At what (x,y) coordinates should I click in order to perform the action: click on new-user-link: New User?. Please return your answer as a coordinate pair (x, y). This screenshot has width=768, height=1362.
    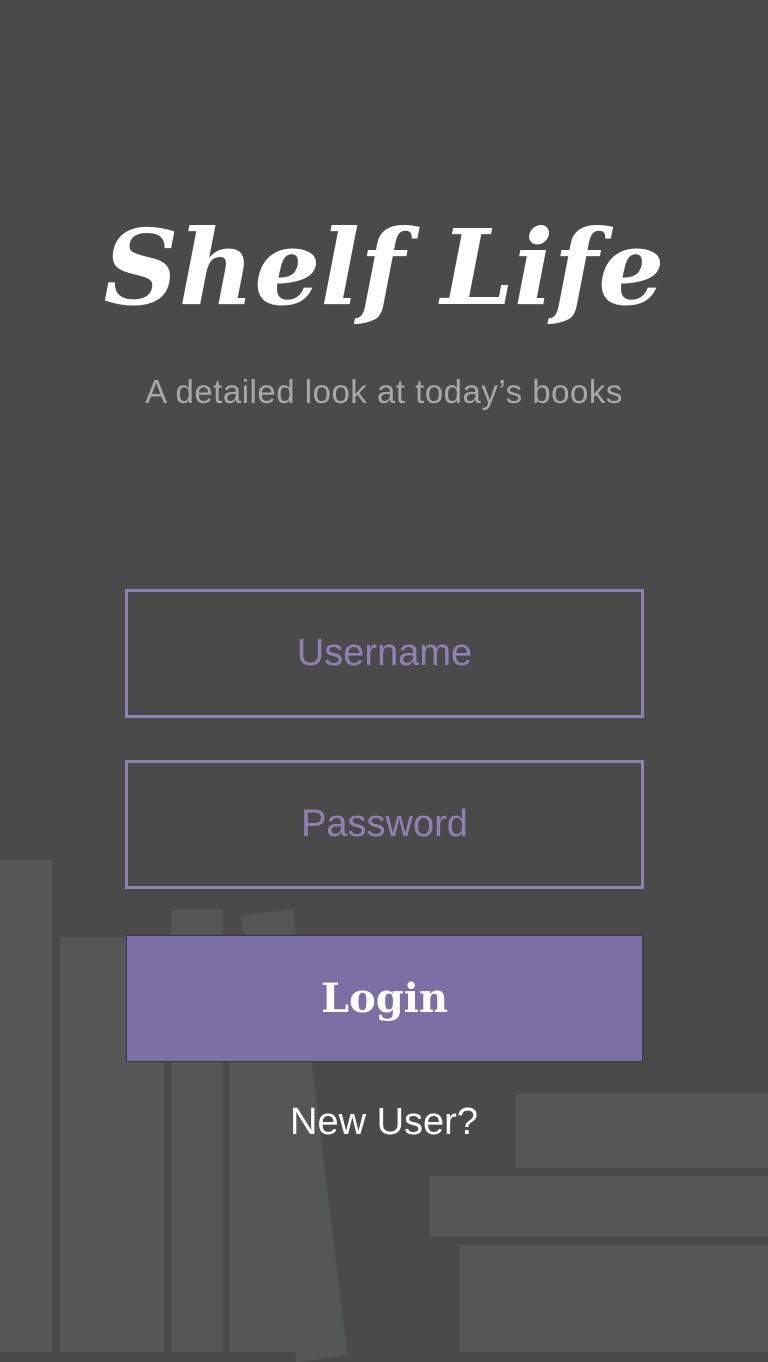
    Looking at the image, I should click on (384, 1122).